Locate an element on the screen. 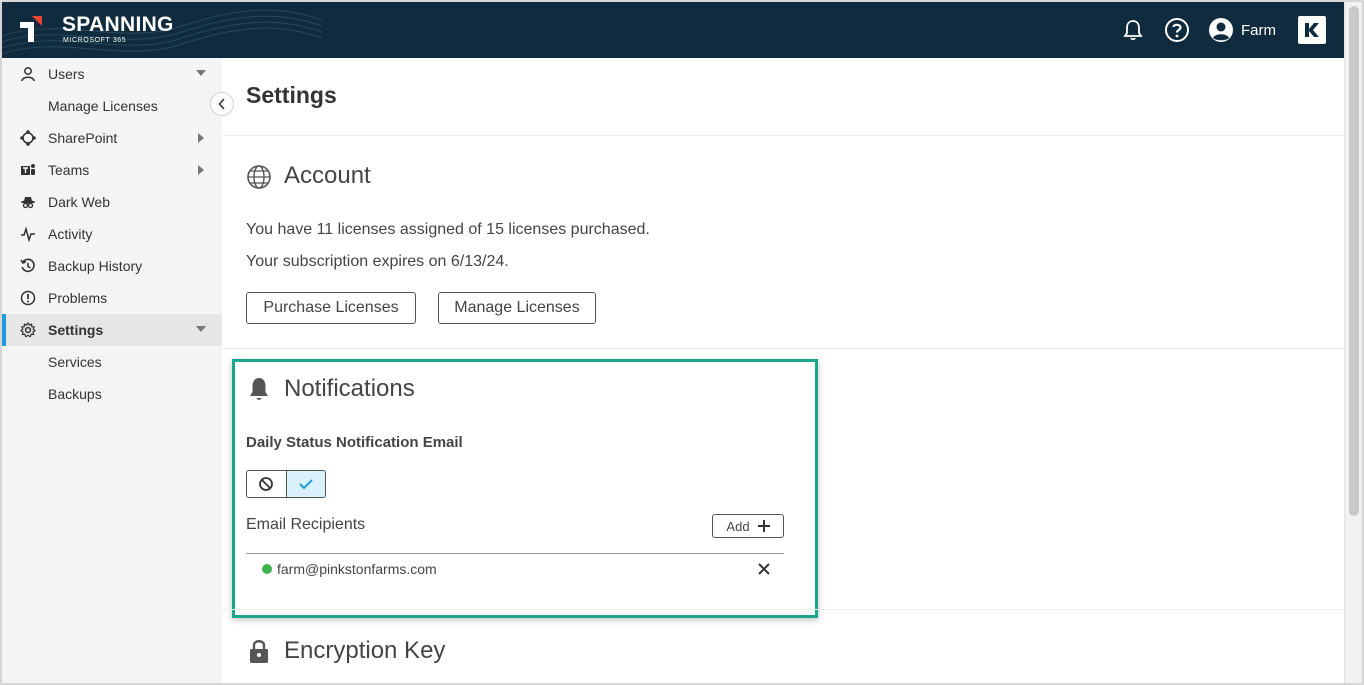  chevron-left-icon is located at coordinates (221, 104).